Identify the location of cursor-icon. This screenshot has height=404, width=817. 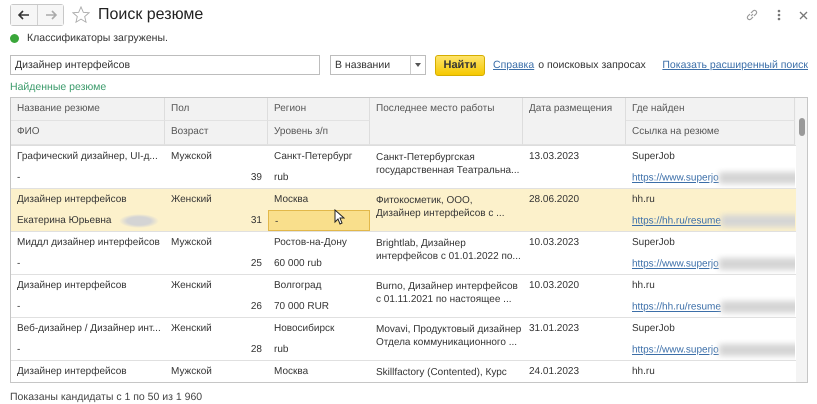
(339, 217).